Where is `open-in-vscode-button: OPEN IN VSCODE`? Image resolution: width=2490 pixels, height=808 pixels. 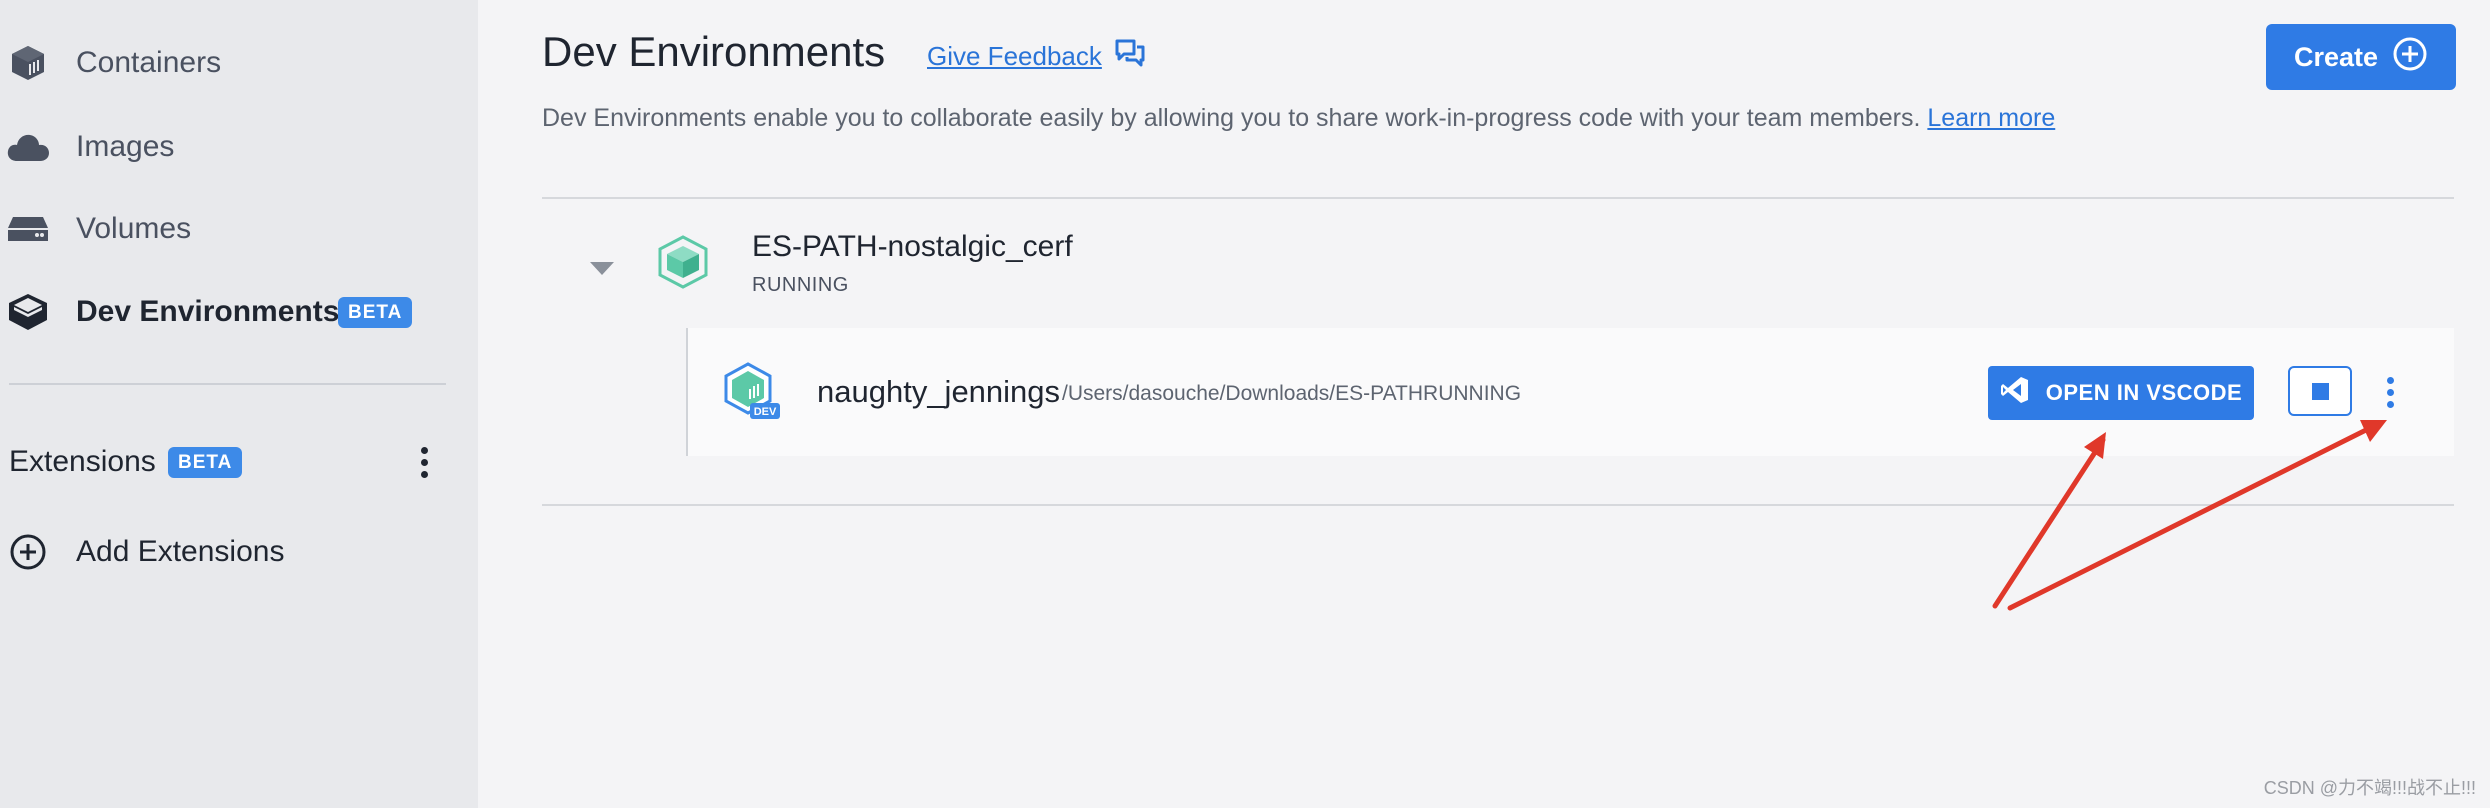
open-in-vscode-button: OPEN IN VSCODE is located at coordinates (2121, 393).